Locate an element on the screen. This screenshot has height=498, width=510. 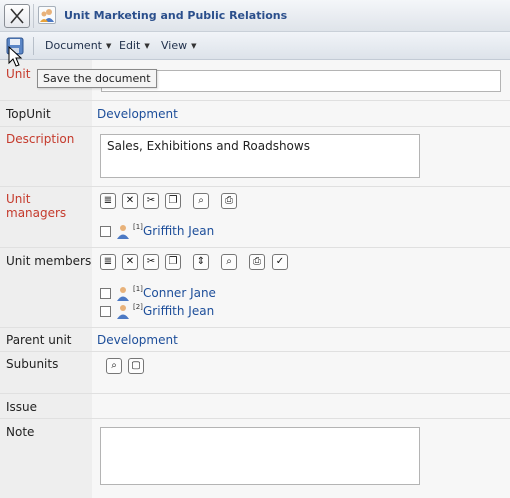
mouse-cursor-icon is located at coordinates (15, 56).